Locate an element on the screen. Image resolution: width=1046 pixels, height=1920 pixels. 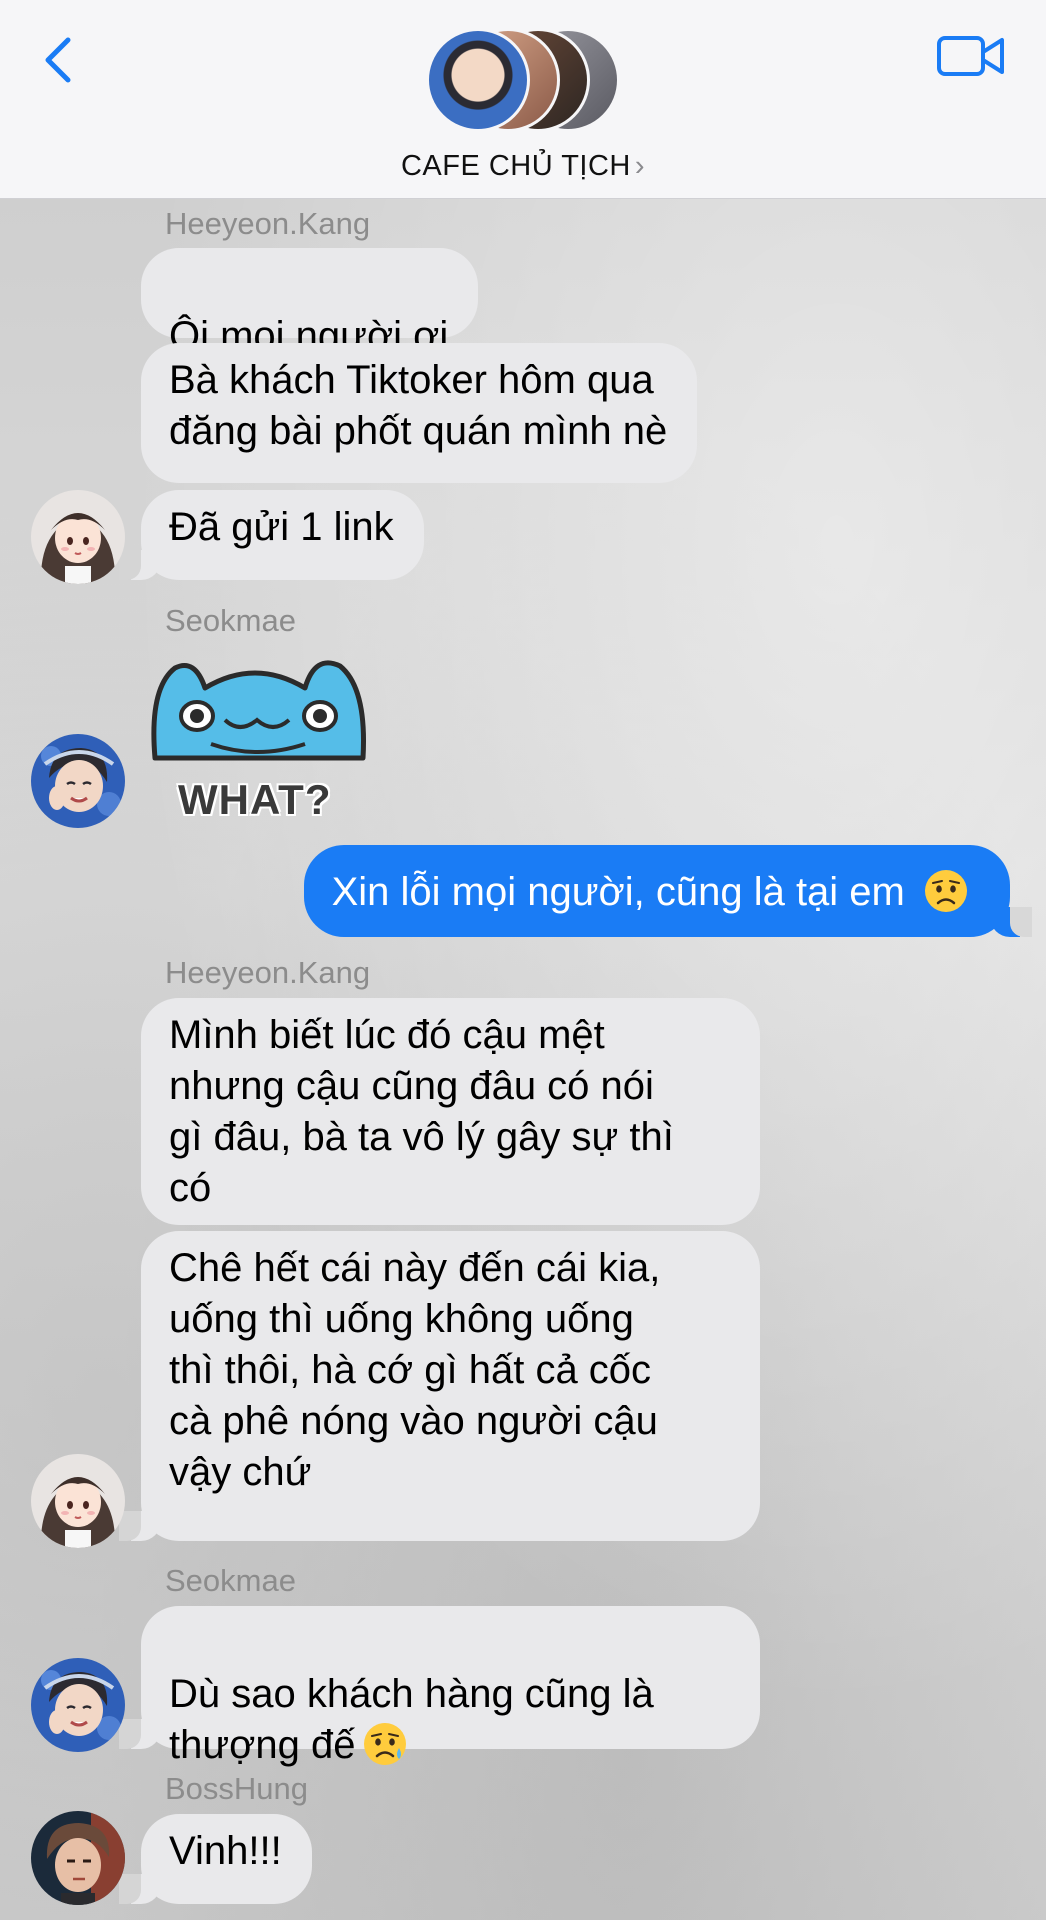
message-text: Xin lỗi mọi người, cũng là tại em is located at coordinates (618, 892).